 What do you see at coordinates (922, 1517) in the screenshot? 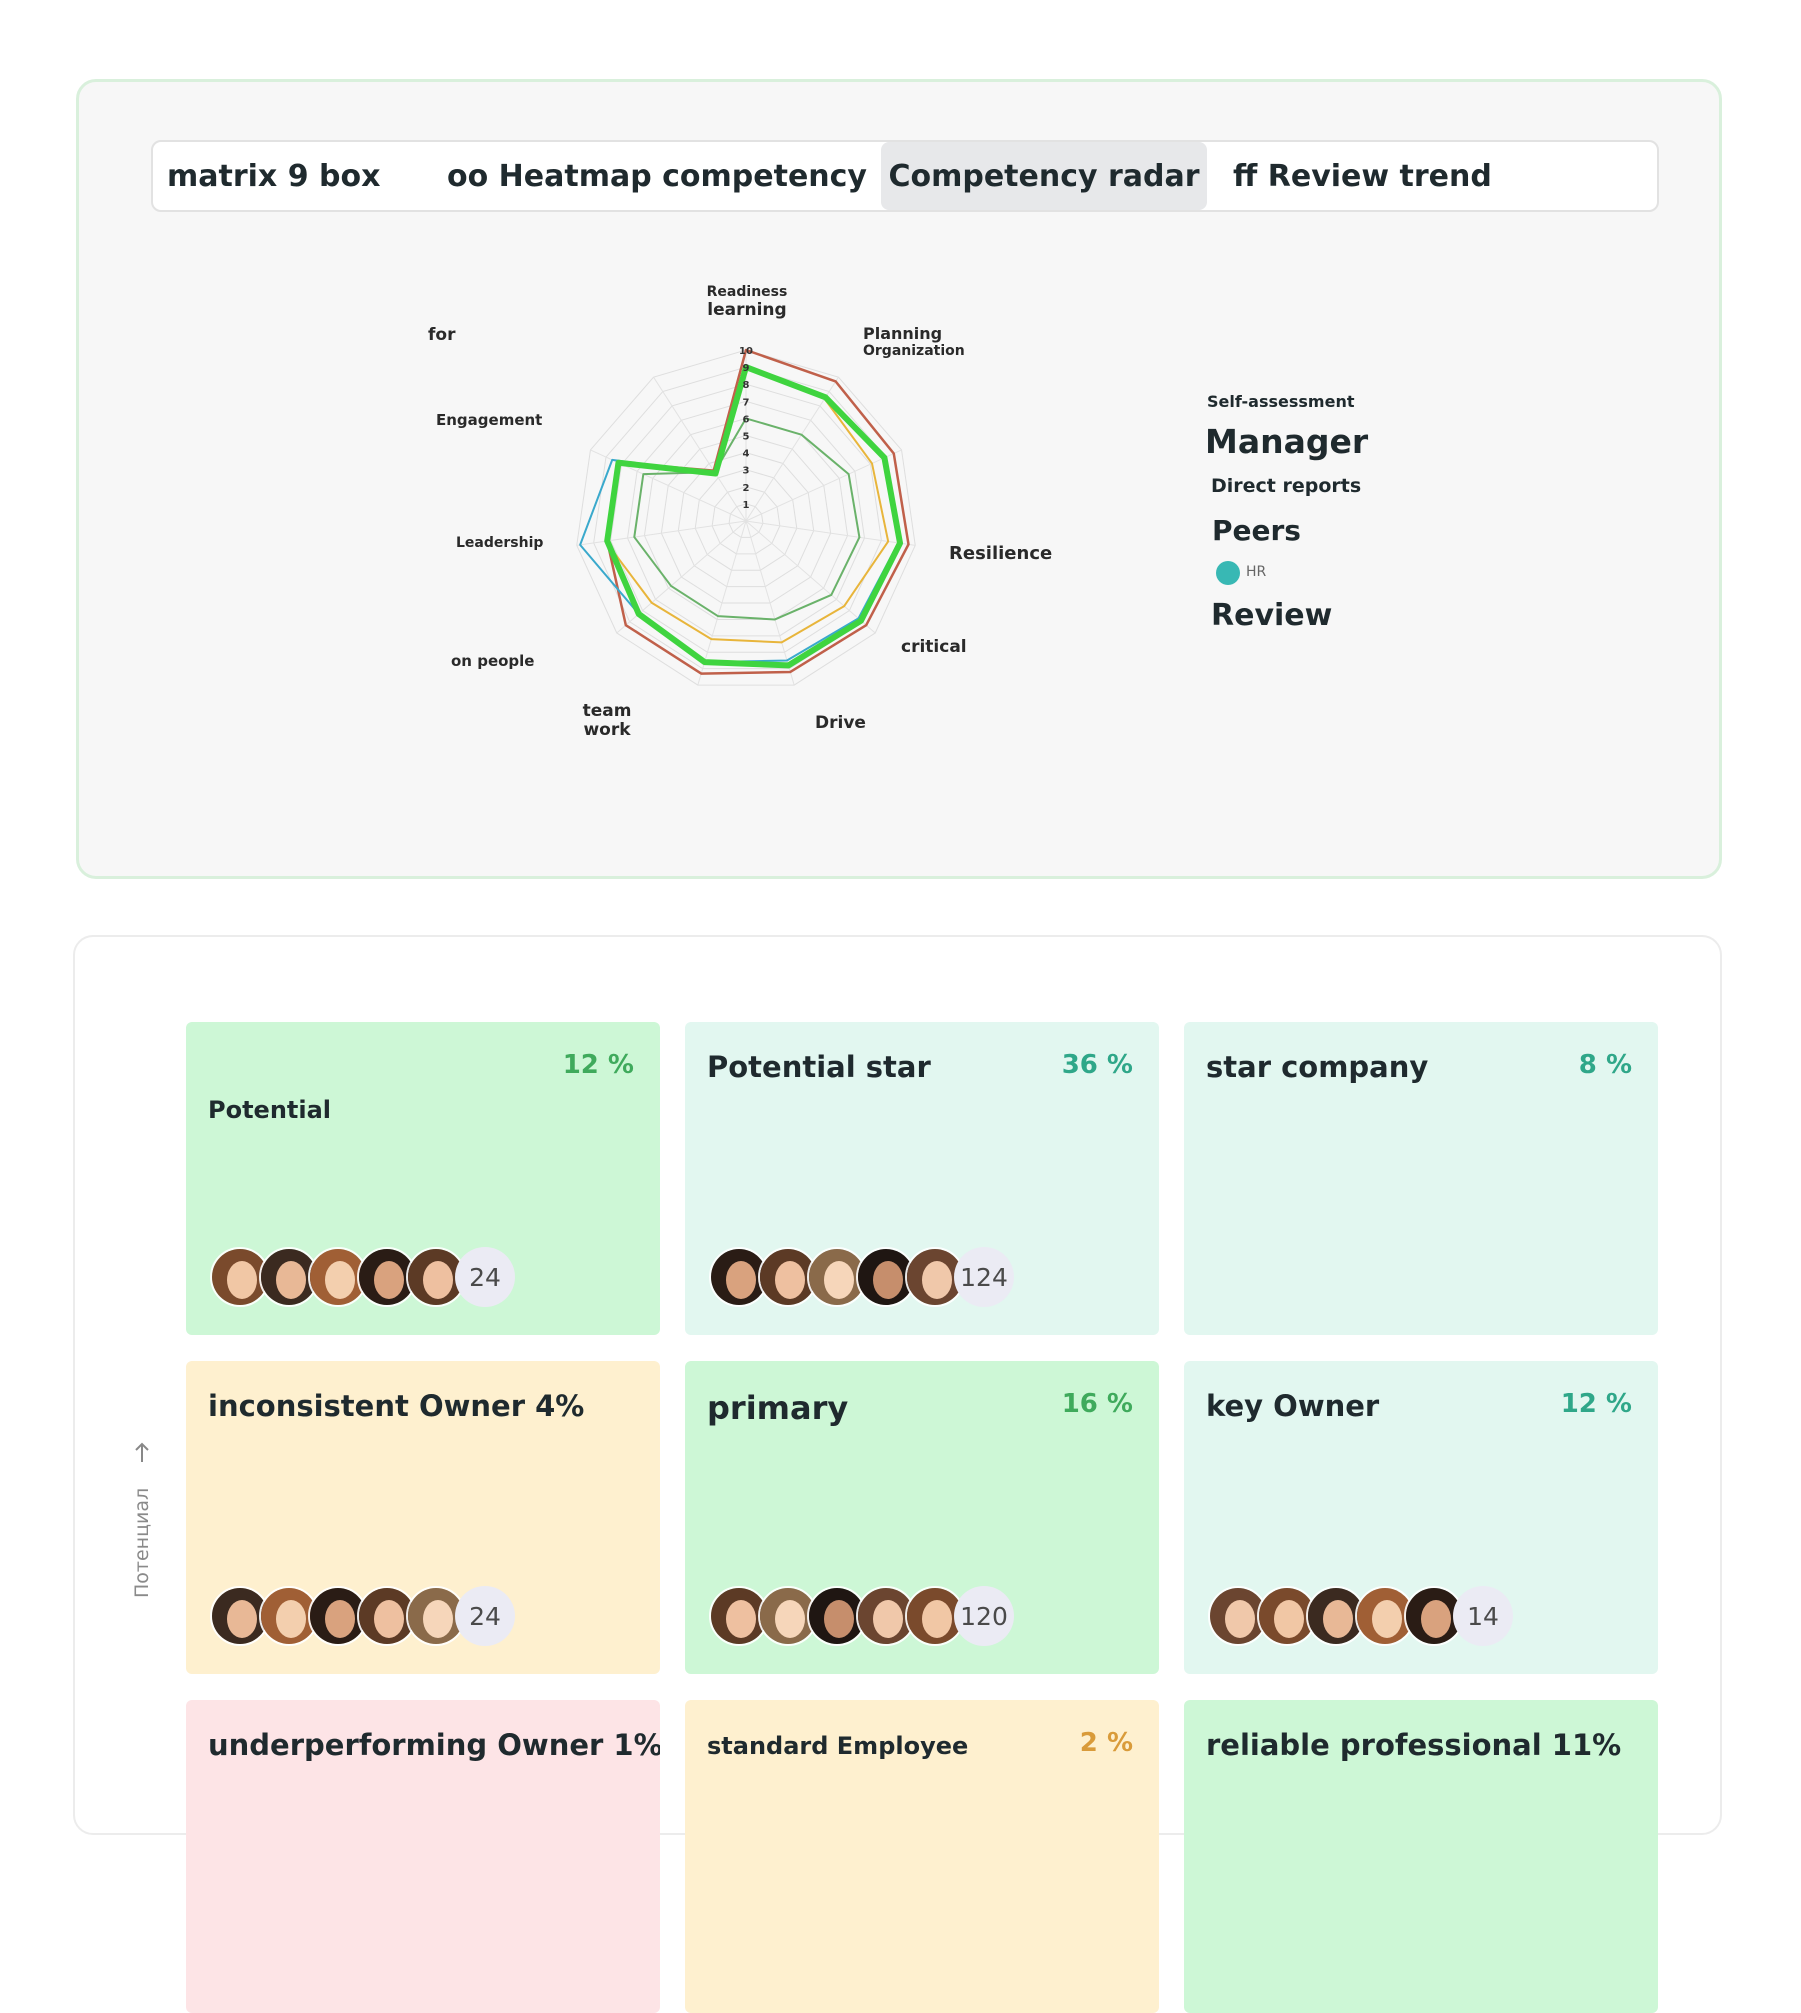
I see `box-primary: primary 16 % 120` at bounding box center [922, 1517].